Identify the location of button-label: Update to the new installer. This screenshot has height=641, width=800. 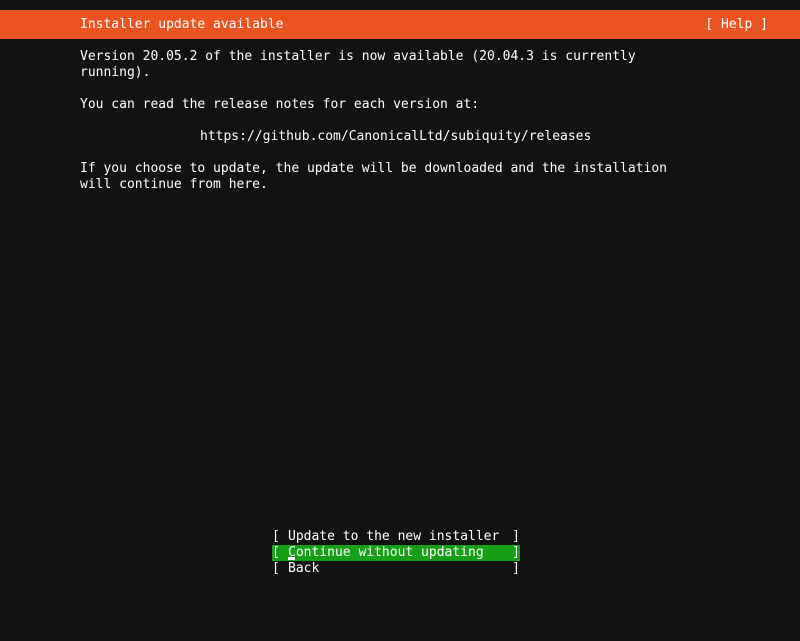
(394, 536).